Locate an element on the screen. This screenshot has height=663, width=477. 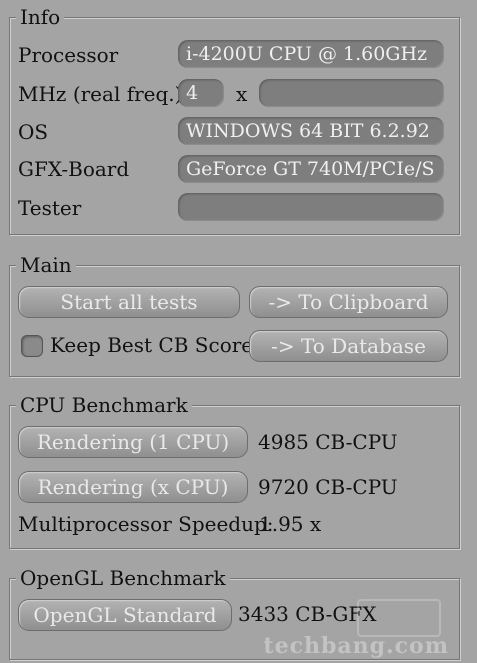
processor-label: Processor is located at coordinates (68, 55).